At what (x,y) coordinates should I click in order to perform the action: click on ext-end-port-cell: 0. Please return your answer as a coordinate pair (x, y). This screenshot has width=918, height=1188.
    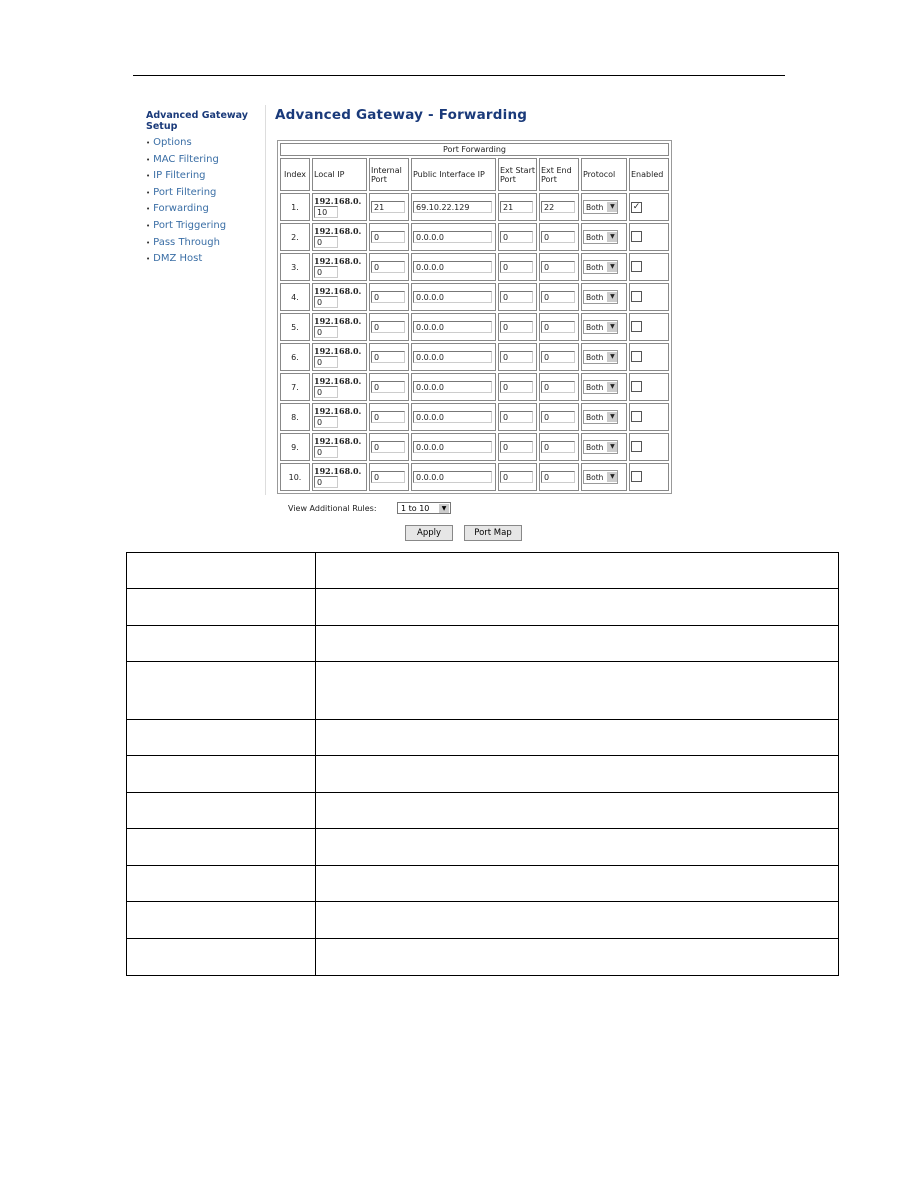
    Looking at the image, I should click on (559, 297).